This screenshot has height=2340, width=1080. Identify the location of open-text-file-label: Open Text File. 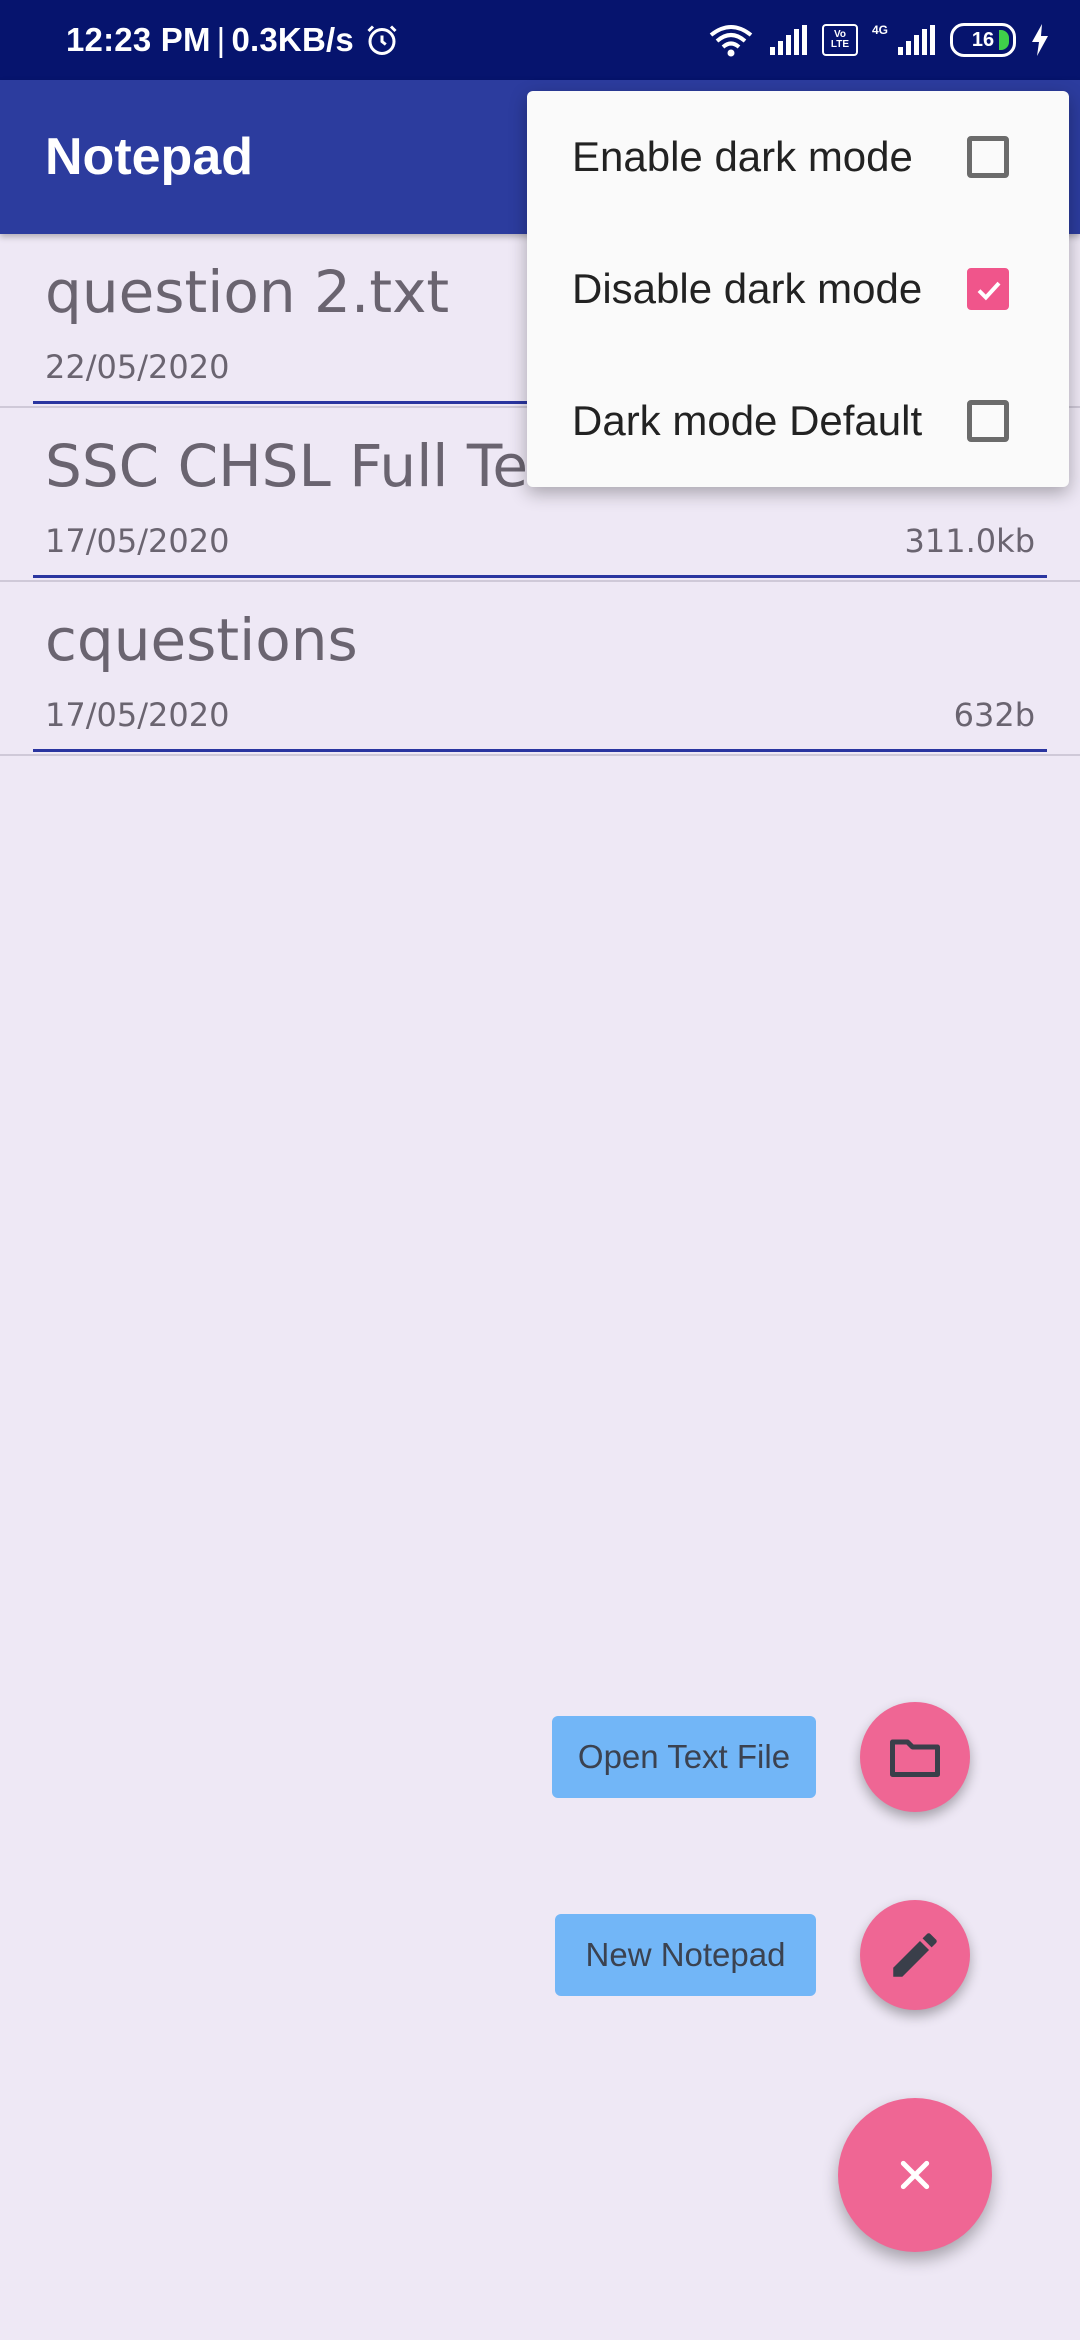
(684, 1757).